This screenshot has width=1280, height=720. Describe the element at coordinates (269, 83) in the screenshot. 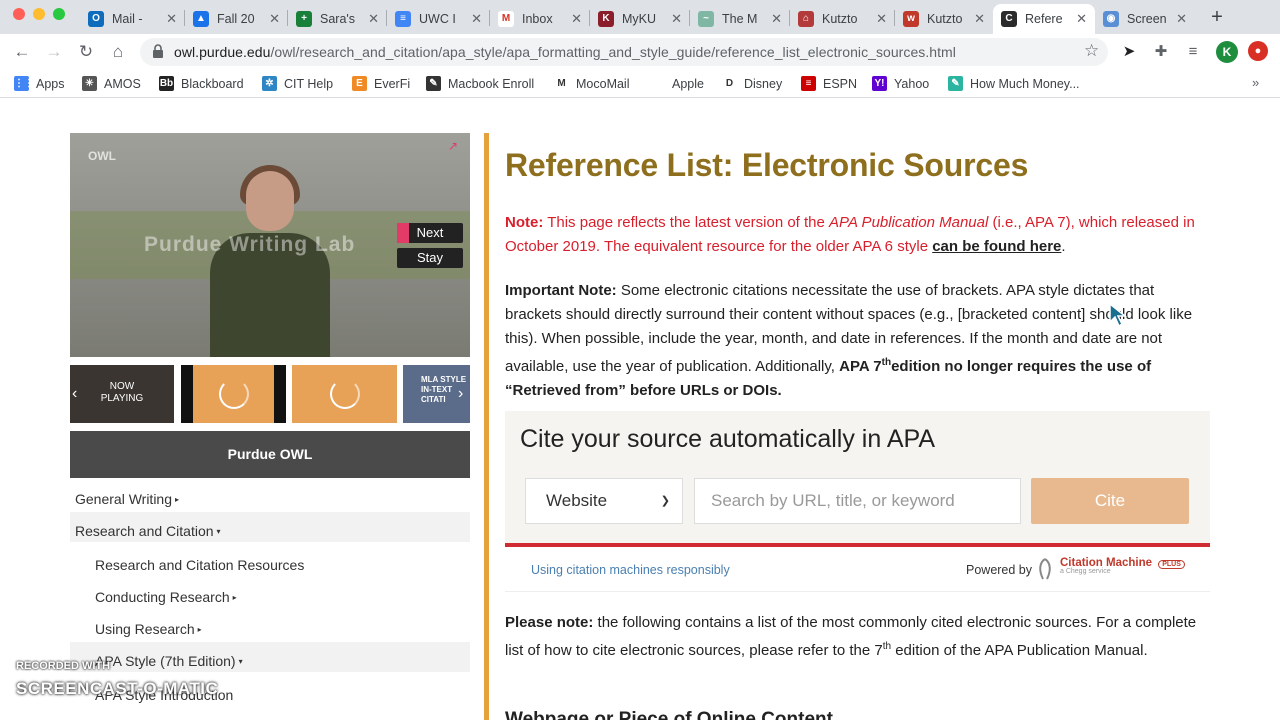

I see `bookmark-favicon-icon: ✲` at that location.